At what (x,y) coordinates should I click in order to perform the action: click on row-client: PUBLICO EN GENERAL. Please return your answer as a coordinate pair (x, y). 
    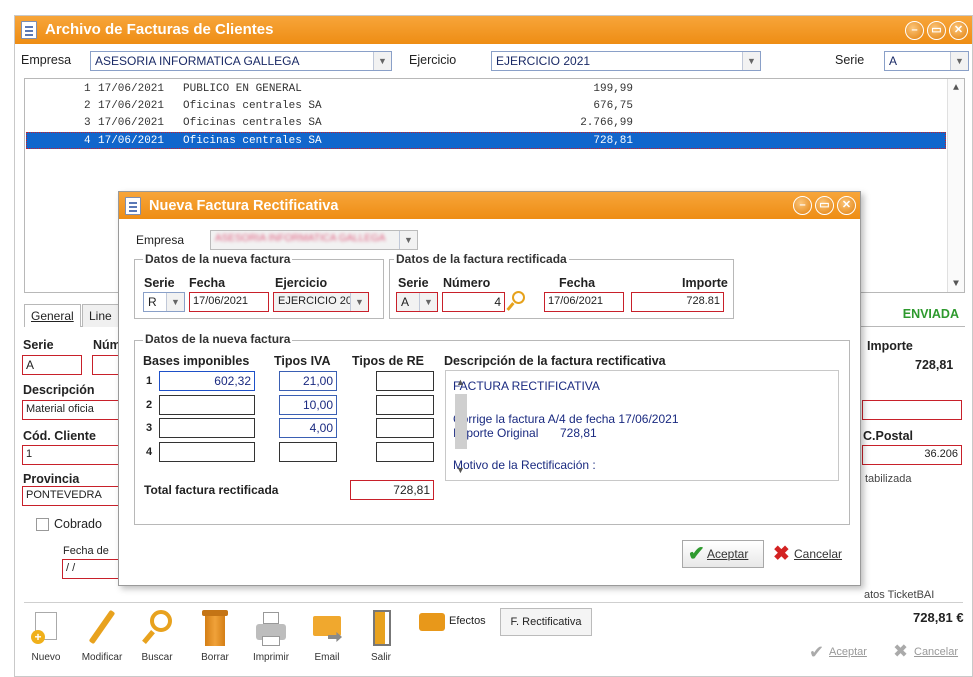
    Looking at the image, I should click on (242, 89).